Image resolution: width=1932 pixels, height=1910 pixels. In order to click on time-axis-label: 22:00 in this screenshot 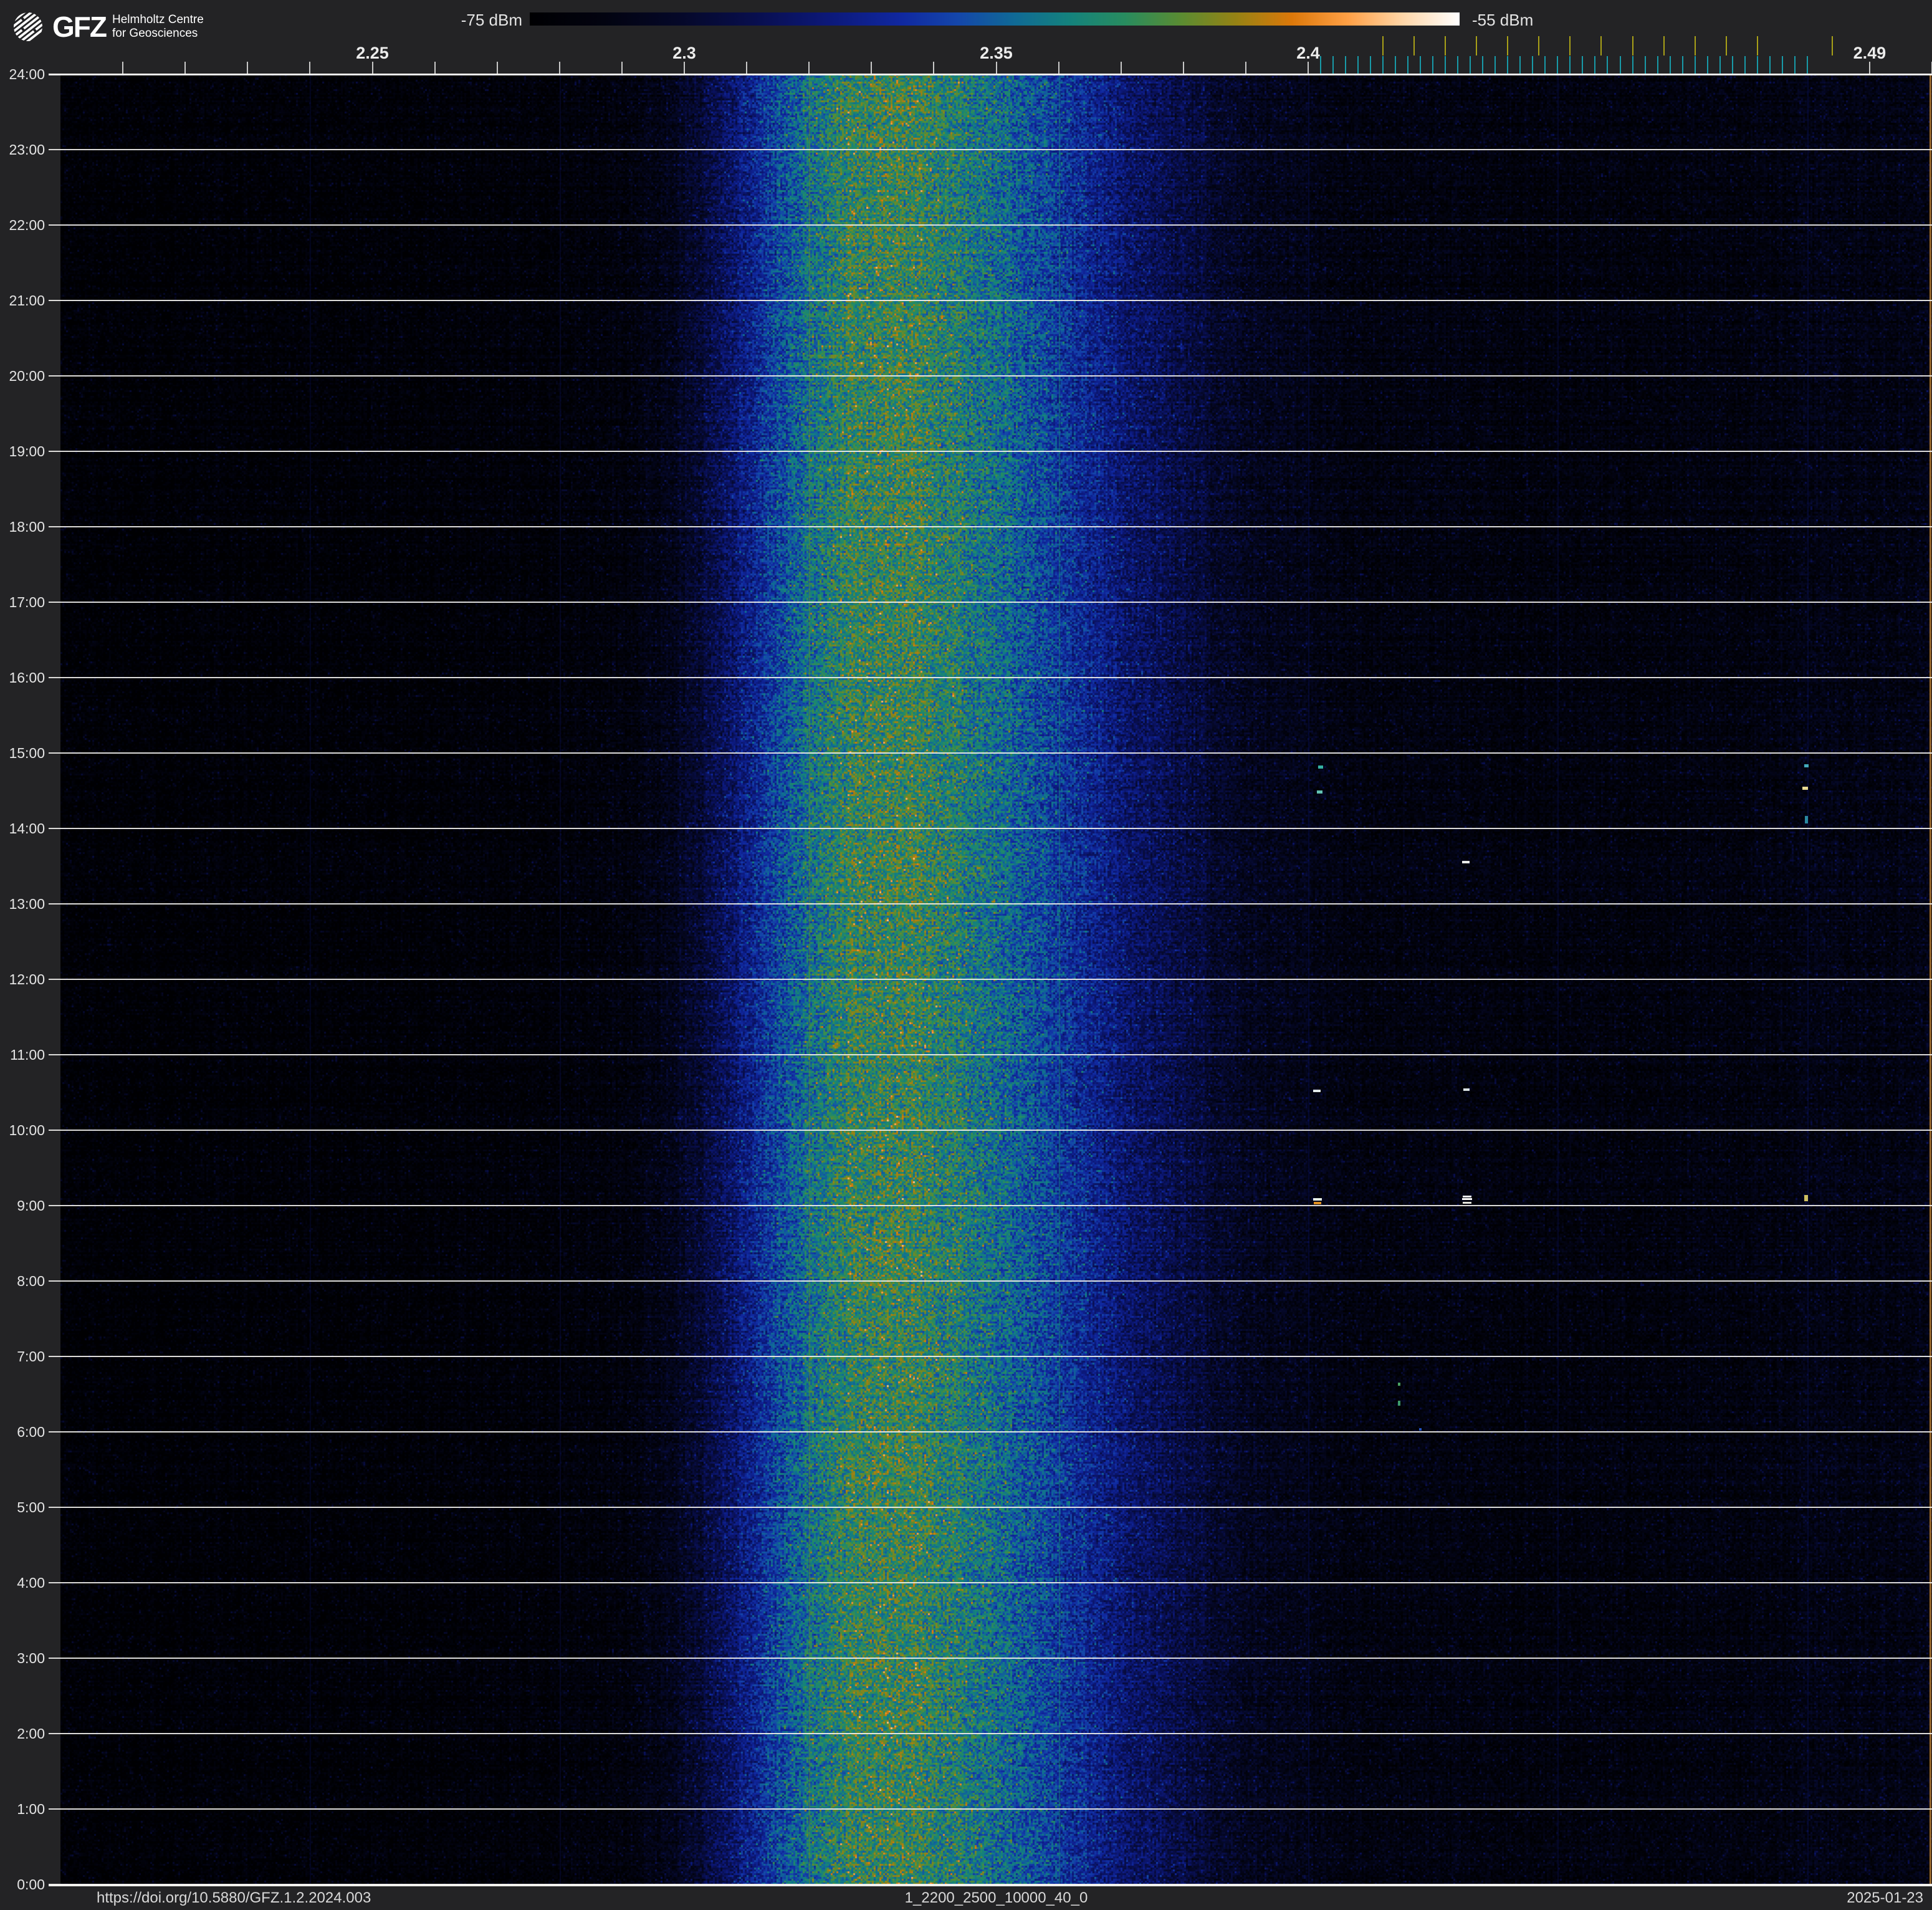, I will do `click(27, 225)`.